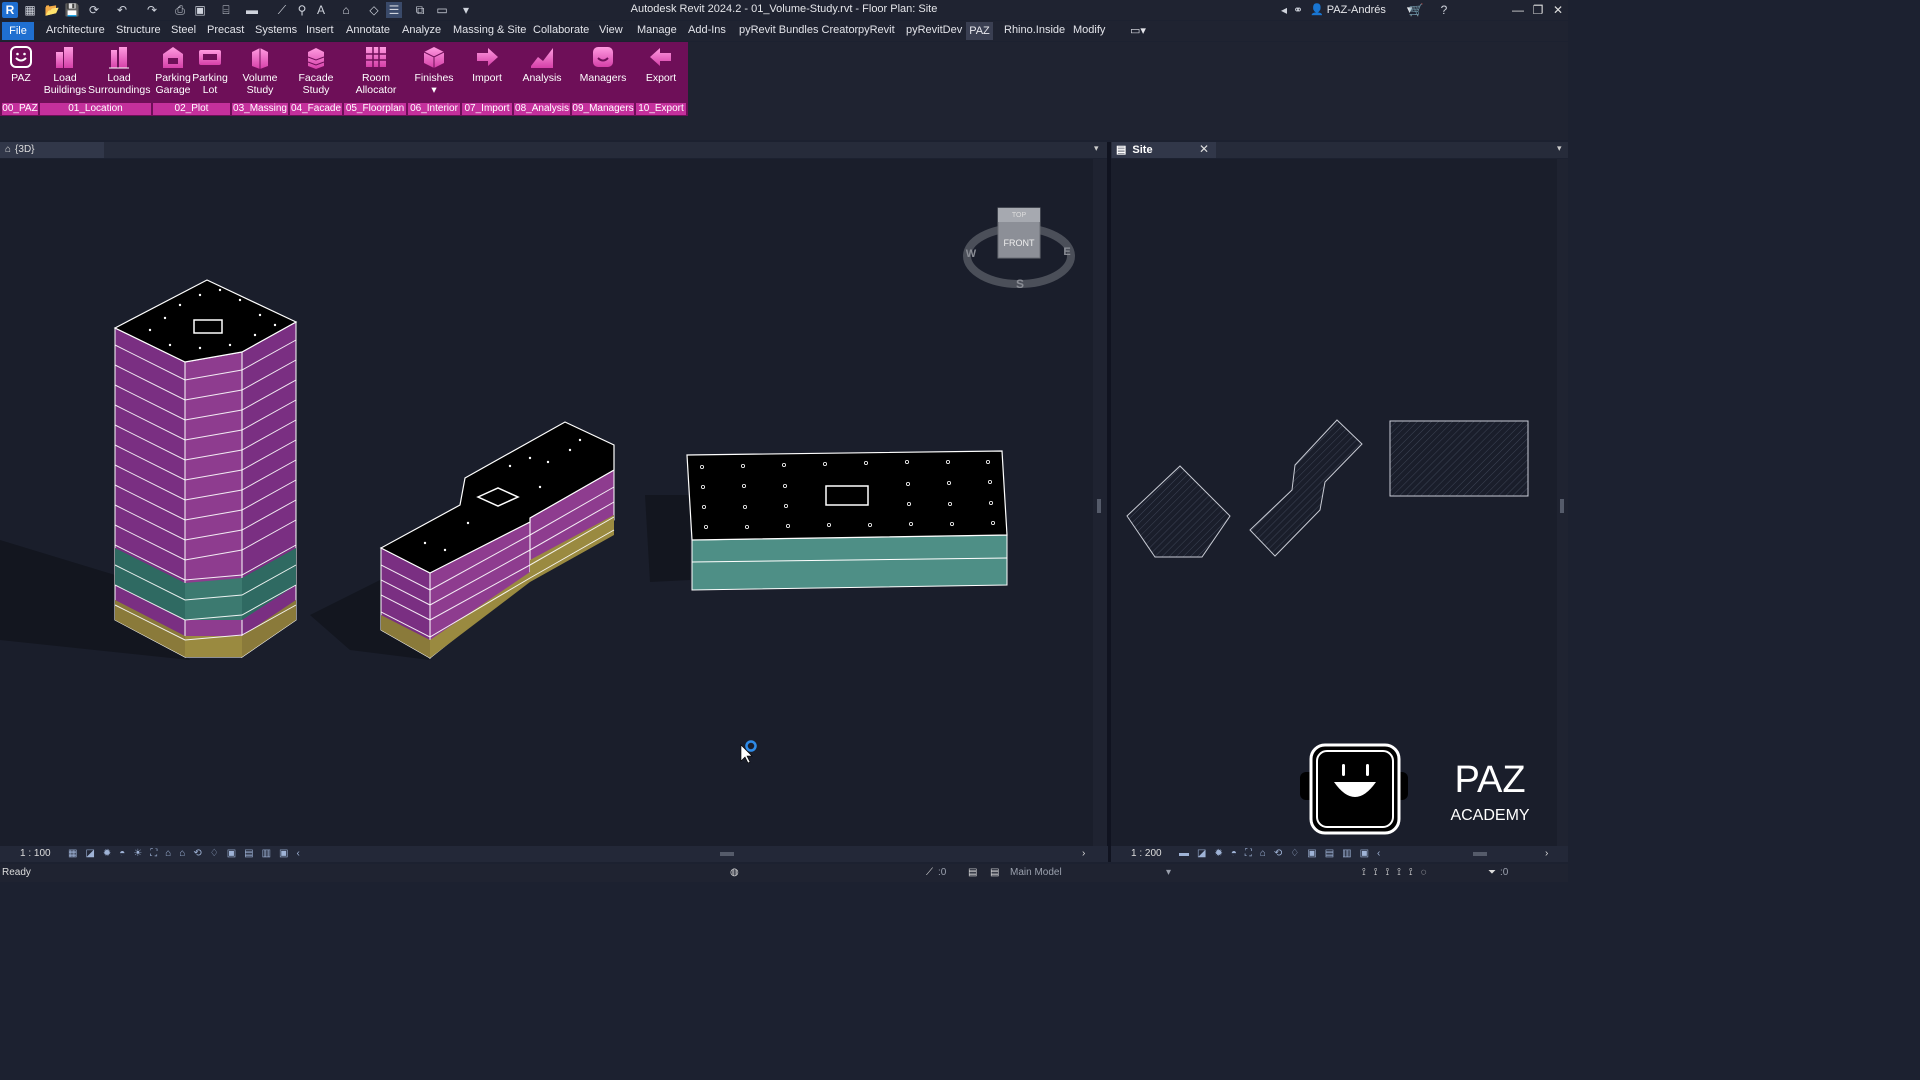 The height and width of the screenshot is (1080, 1920). I want to click on site-plan-canvas: PAZ ACADEMY, so click(1334, 502).